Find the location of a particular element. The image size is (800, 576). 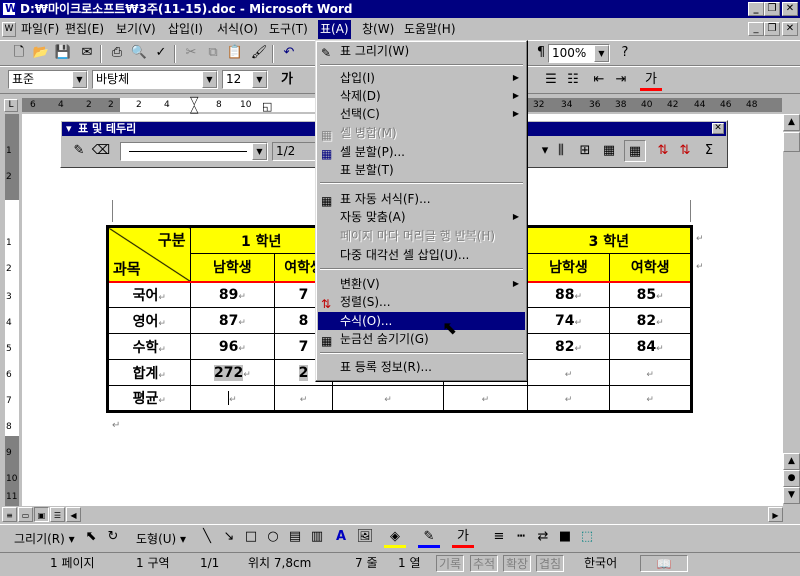

subject-cell: 수학↵ is located at coordinates (149, 346).